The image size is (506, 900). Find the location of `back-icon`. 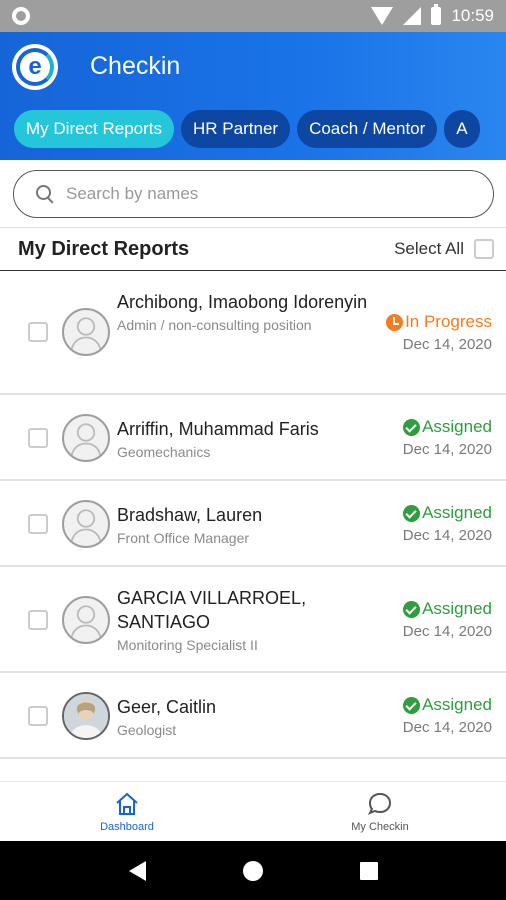

back-icon is located at coordinates (137, 870).